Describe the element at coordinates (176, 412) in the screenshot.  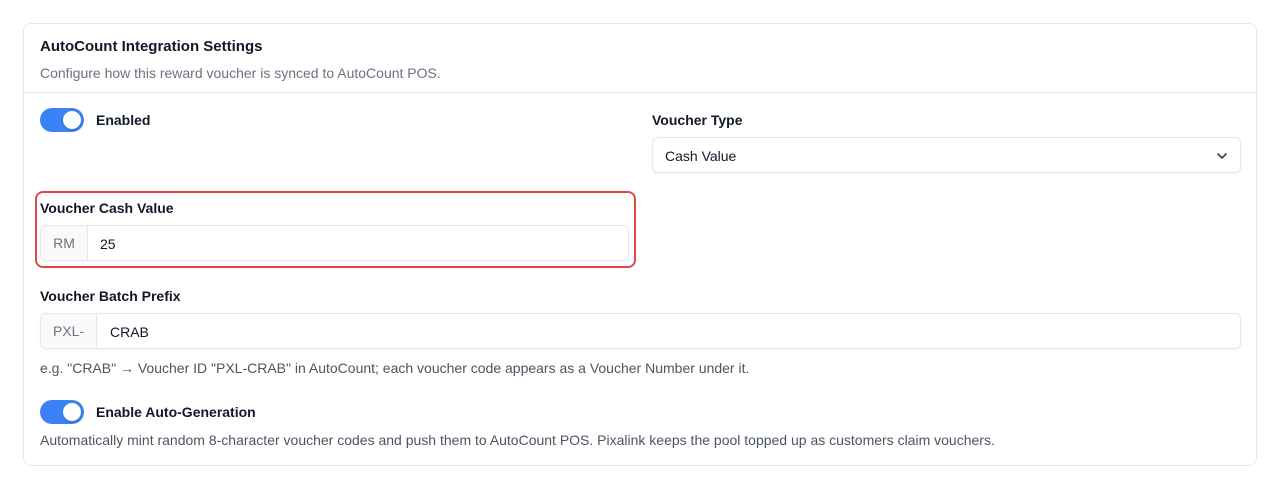
I see `auto-generation-label: Enable Auto-Generation` at that location.